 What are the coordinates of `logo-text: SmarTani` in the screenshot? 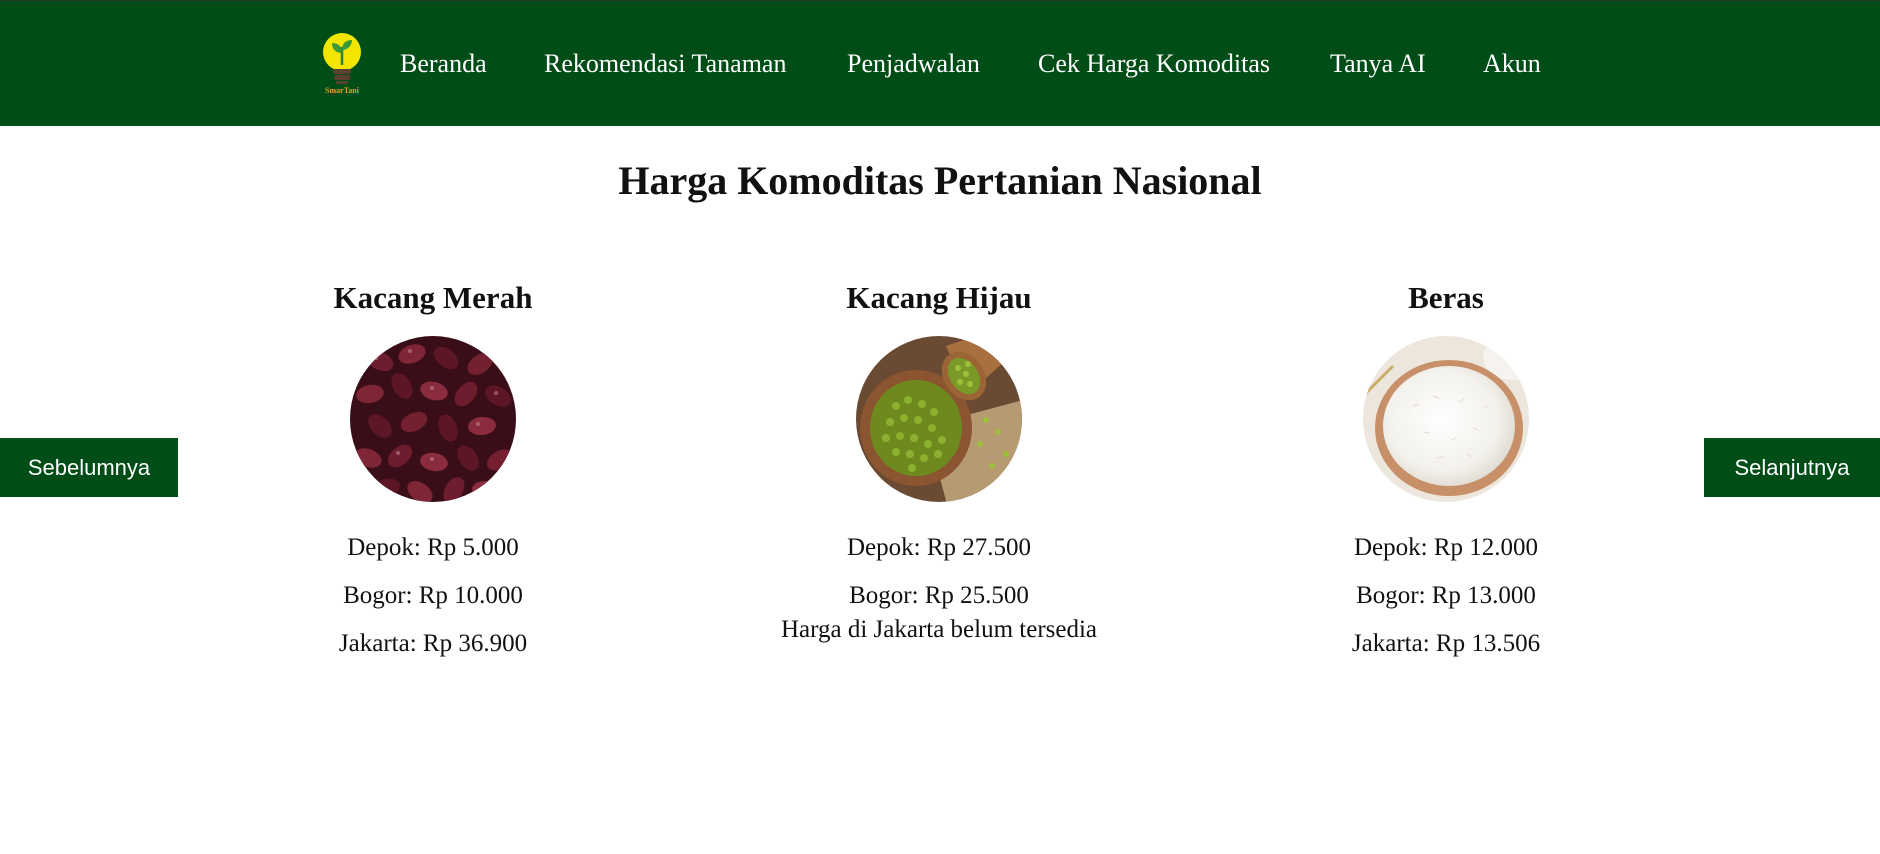 It's located at (342, 90).